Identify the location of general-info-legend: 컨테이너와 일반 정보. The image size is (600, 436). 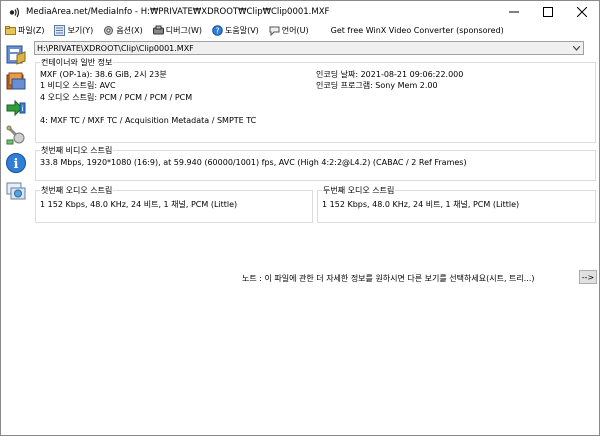
(77, 62).